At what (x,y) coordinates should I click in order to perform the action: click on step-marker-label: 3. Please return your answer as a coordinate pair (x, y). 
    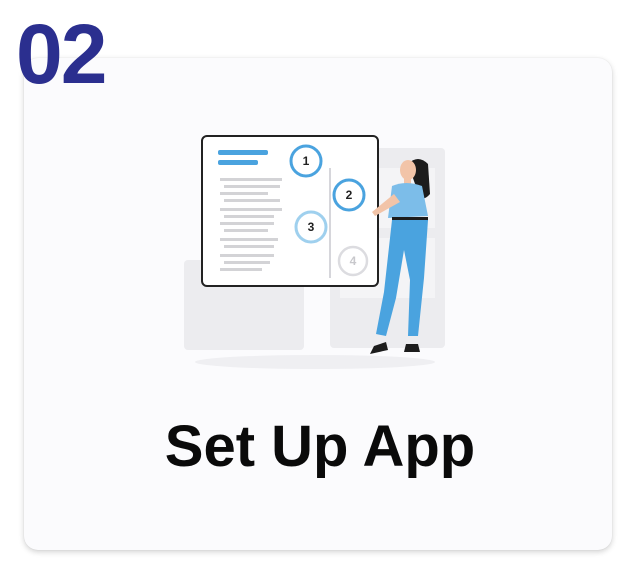
    Looking at the image, I should click on (311, 227).